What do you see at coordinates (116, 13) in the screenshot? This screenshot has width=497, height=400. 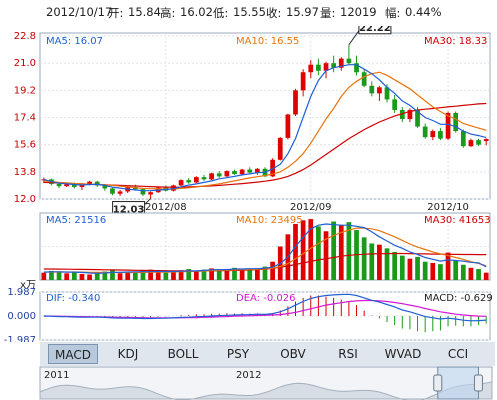 I see `quote-open-label: 开:` at bounding box center [116, 13].